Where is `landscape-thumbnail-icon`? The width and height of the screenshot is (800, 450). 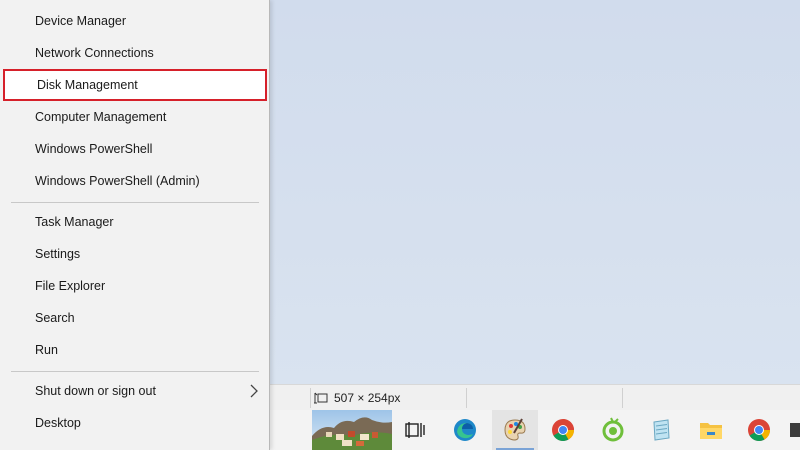 landscape-thumbnail-icon is located at coordinates (352, 430).